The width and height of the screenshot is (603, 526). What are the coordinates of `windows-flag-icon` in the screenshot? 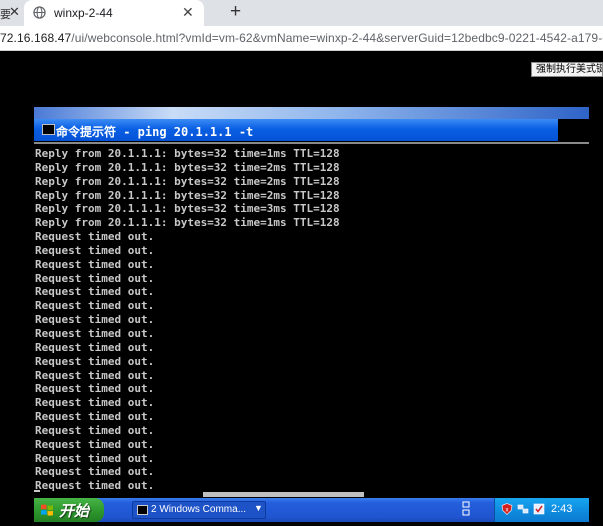 It's located at (47, 510).